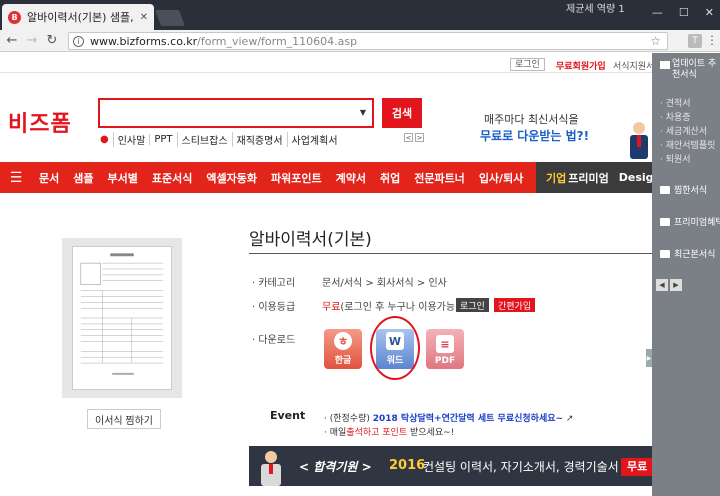 This screenshot has width=720, height=496. I want to click on free-join-link: 무료회원가입, so click(581, 65).